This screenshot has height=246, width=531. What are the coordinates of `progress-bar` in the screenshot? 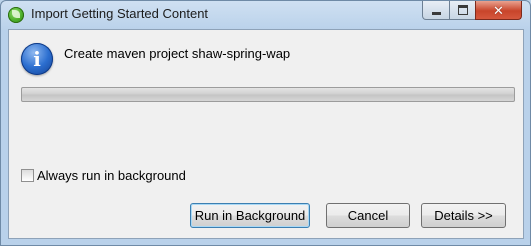 It's located at (268, 94).